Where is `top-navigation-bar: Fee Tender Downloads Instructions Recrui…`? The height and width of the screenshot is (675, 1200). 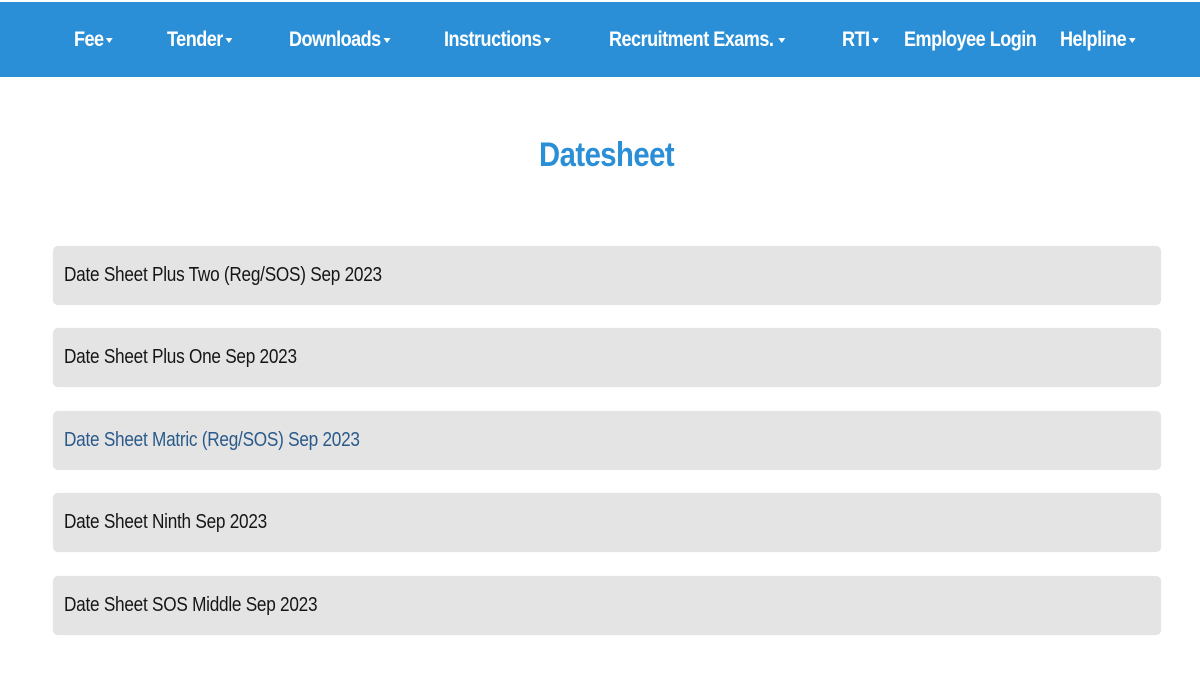 top-navigation-bar: Fee Tender Downloads Instructions Recrui… is located at coordinates (600, 39).